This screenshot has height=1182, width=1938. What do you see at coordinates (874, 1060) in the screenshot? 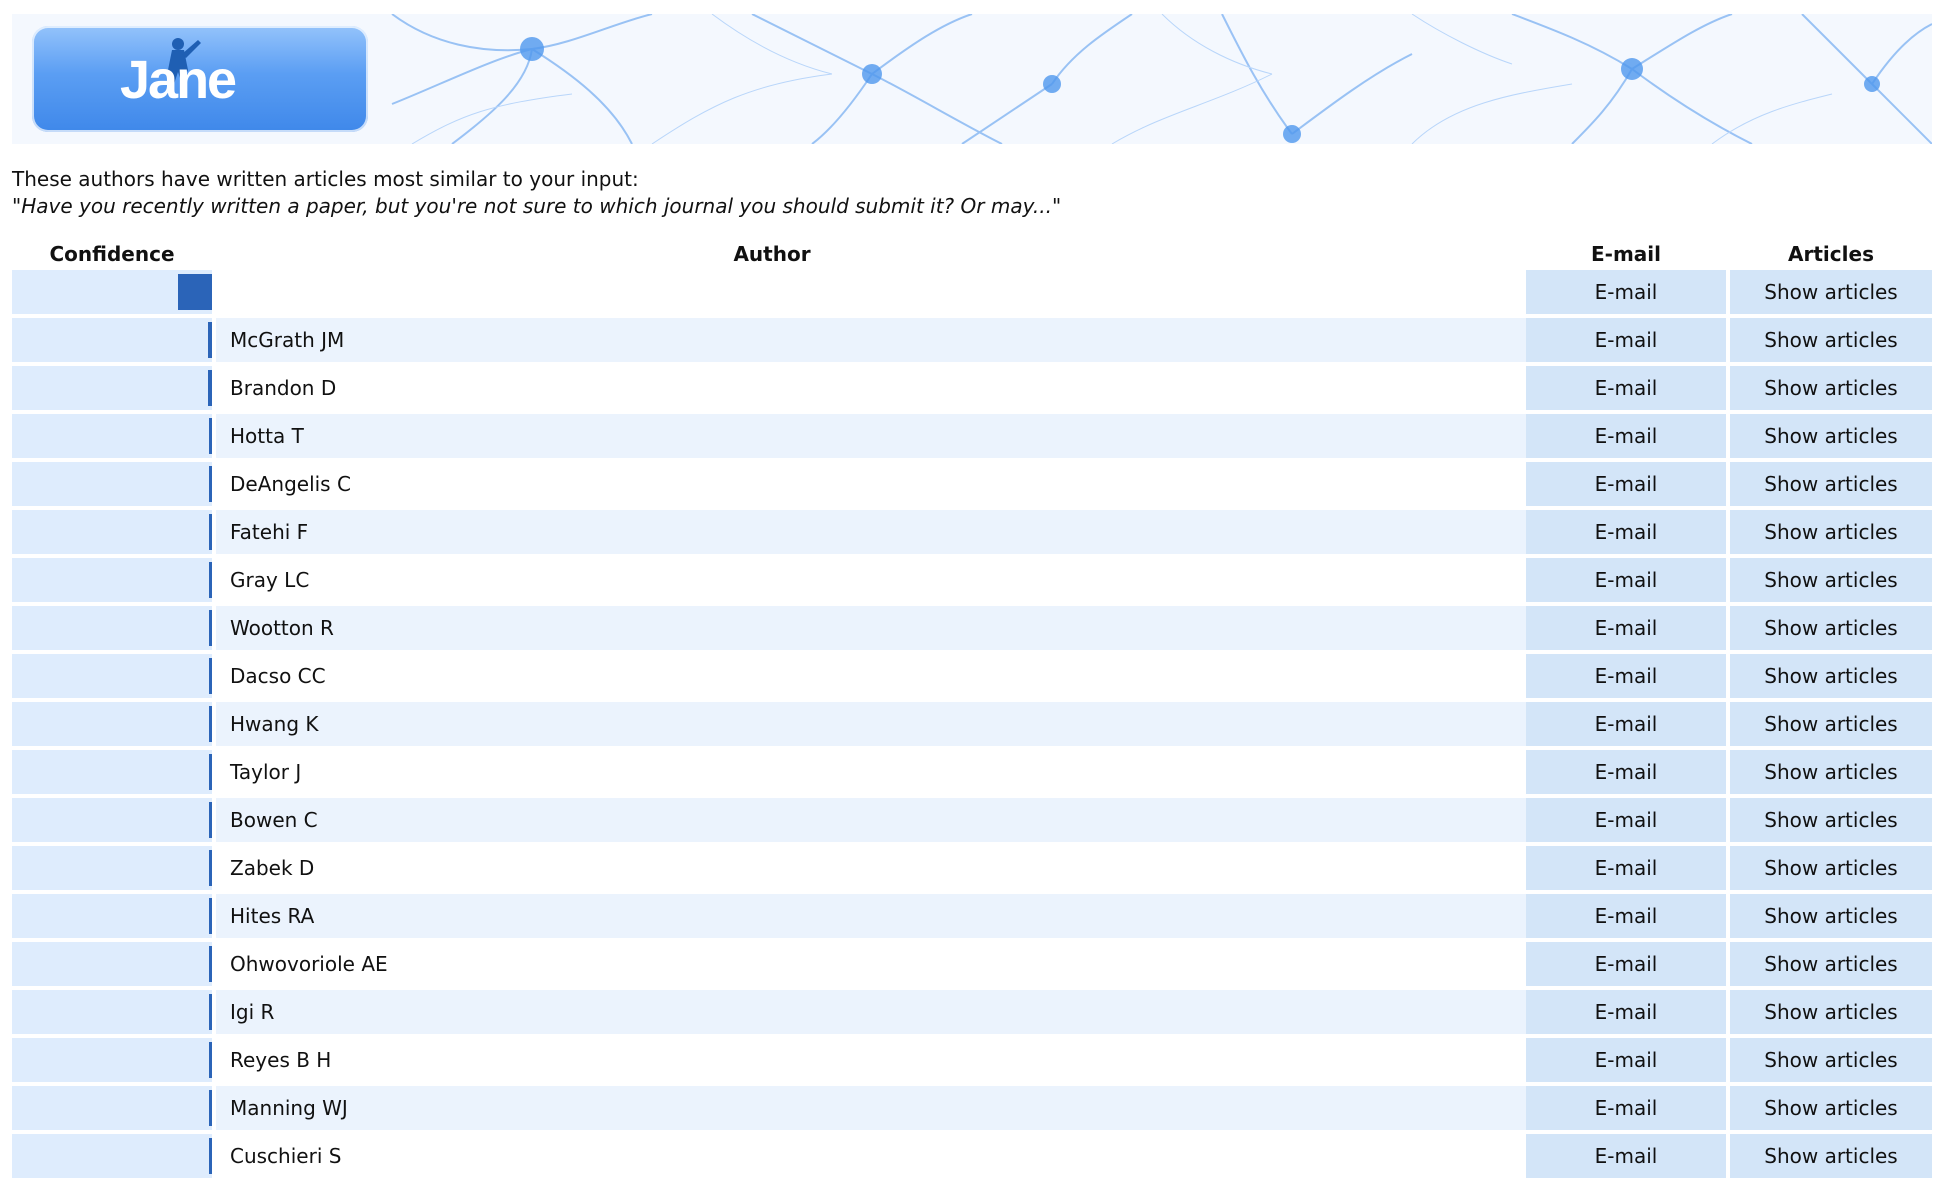
I see `author-cell: Reyes B H` at bounding box center [874, 1060].